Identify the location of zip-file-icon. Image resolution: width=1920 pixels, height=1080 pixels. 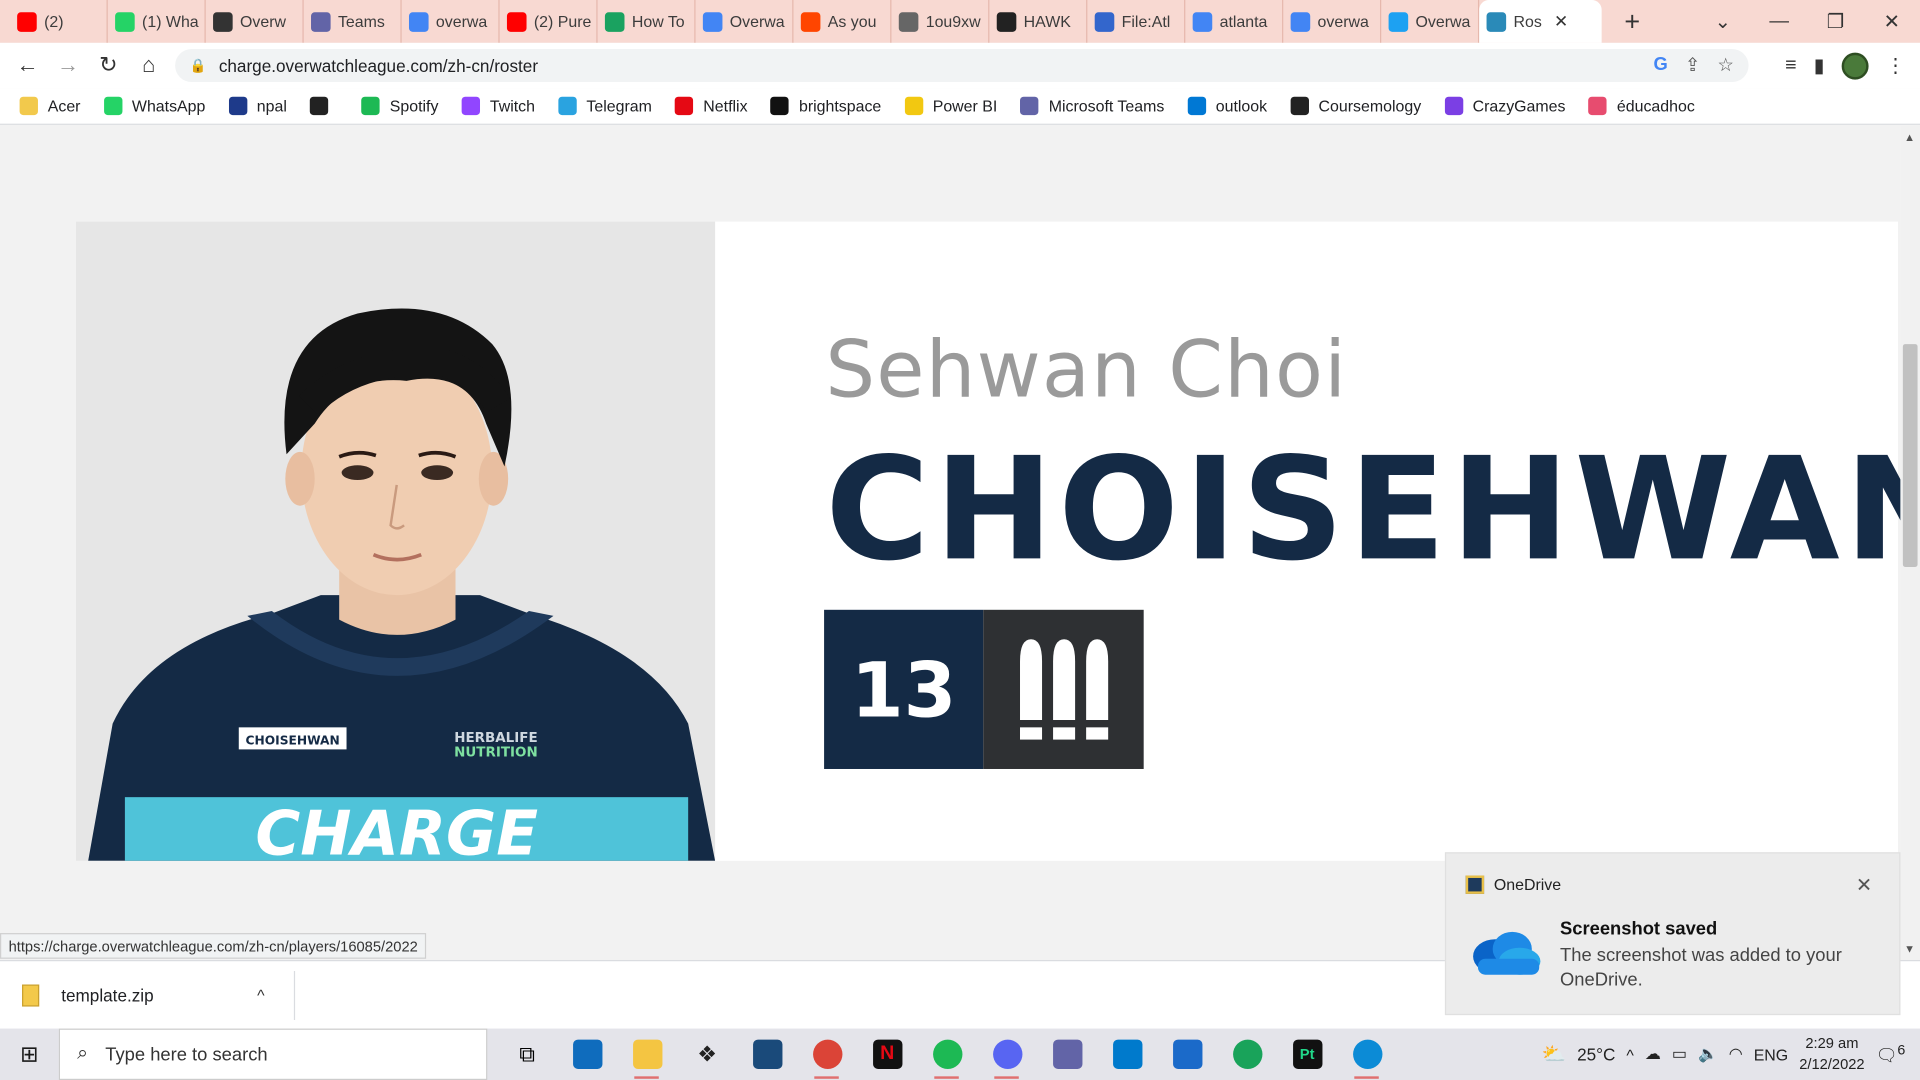
(31, 995).